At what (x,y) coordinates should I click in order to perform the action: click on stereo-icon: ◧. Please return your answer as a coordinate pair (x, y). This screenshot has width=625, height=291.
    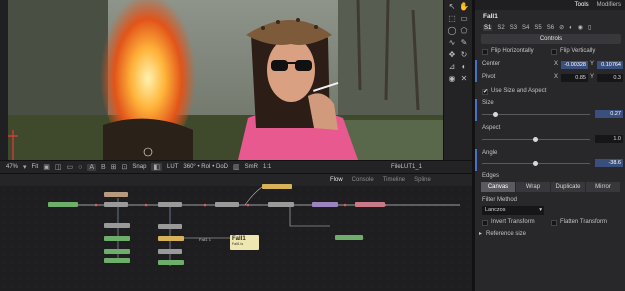
    Looking at the image, I should click on (157, 167).